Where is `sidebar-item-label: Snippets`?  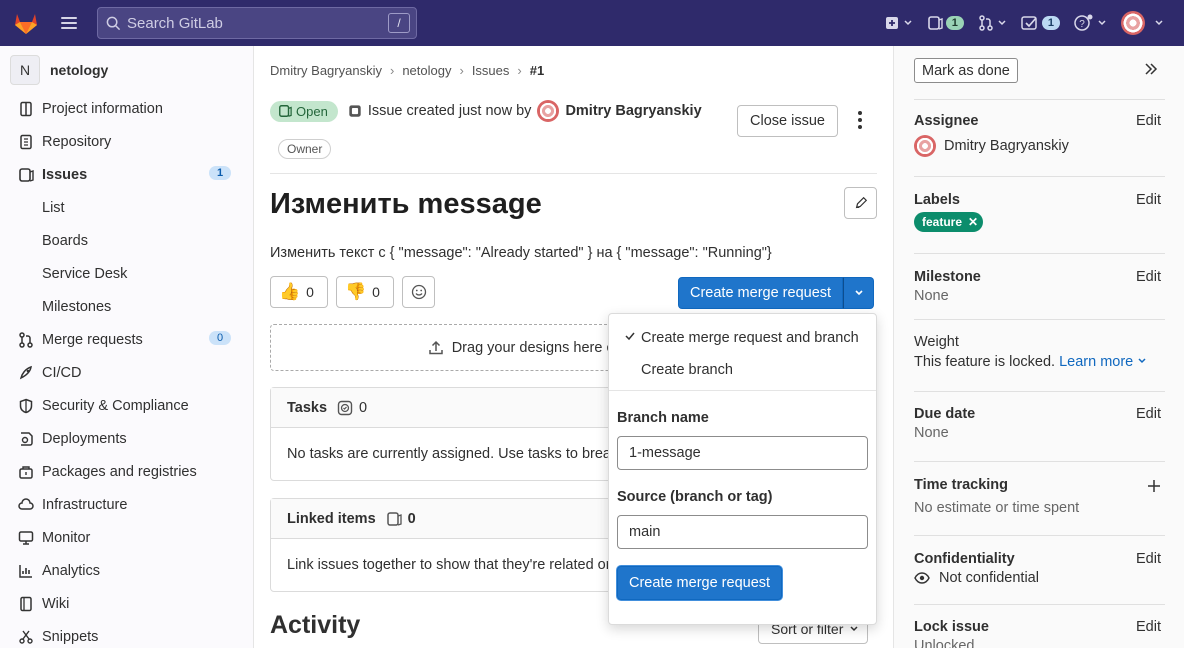
sidebar-item-label: Snippets is located at coordinates (70, 636).